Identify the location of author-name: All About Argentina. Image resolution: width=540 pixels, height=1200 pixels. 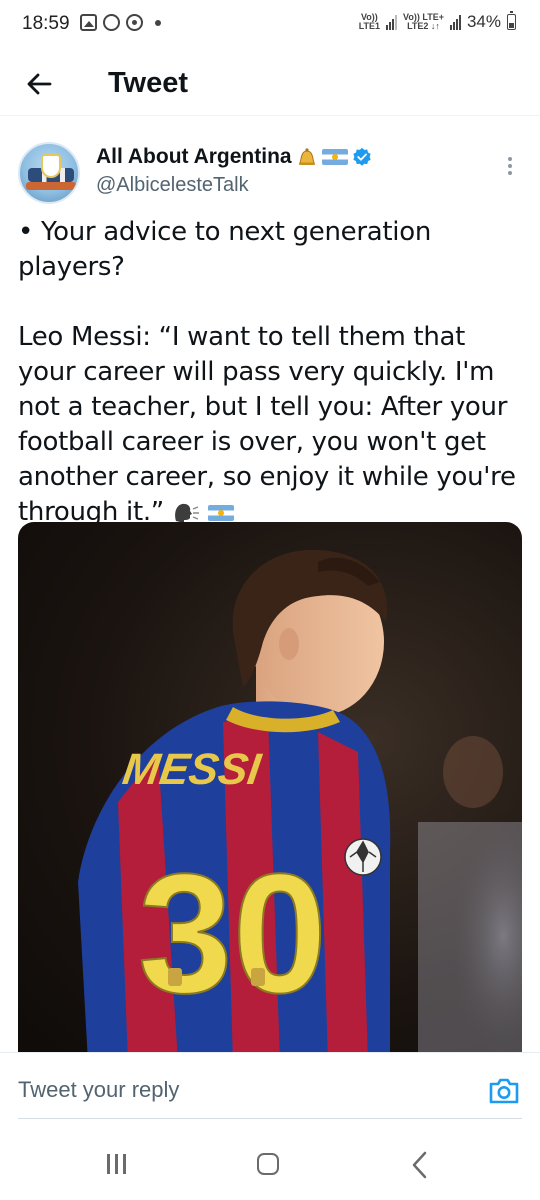
(194, 156).